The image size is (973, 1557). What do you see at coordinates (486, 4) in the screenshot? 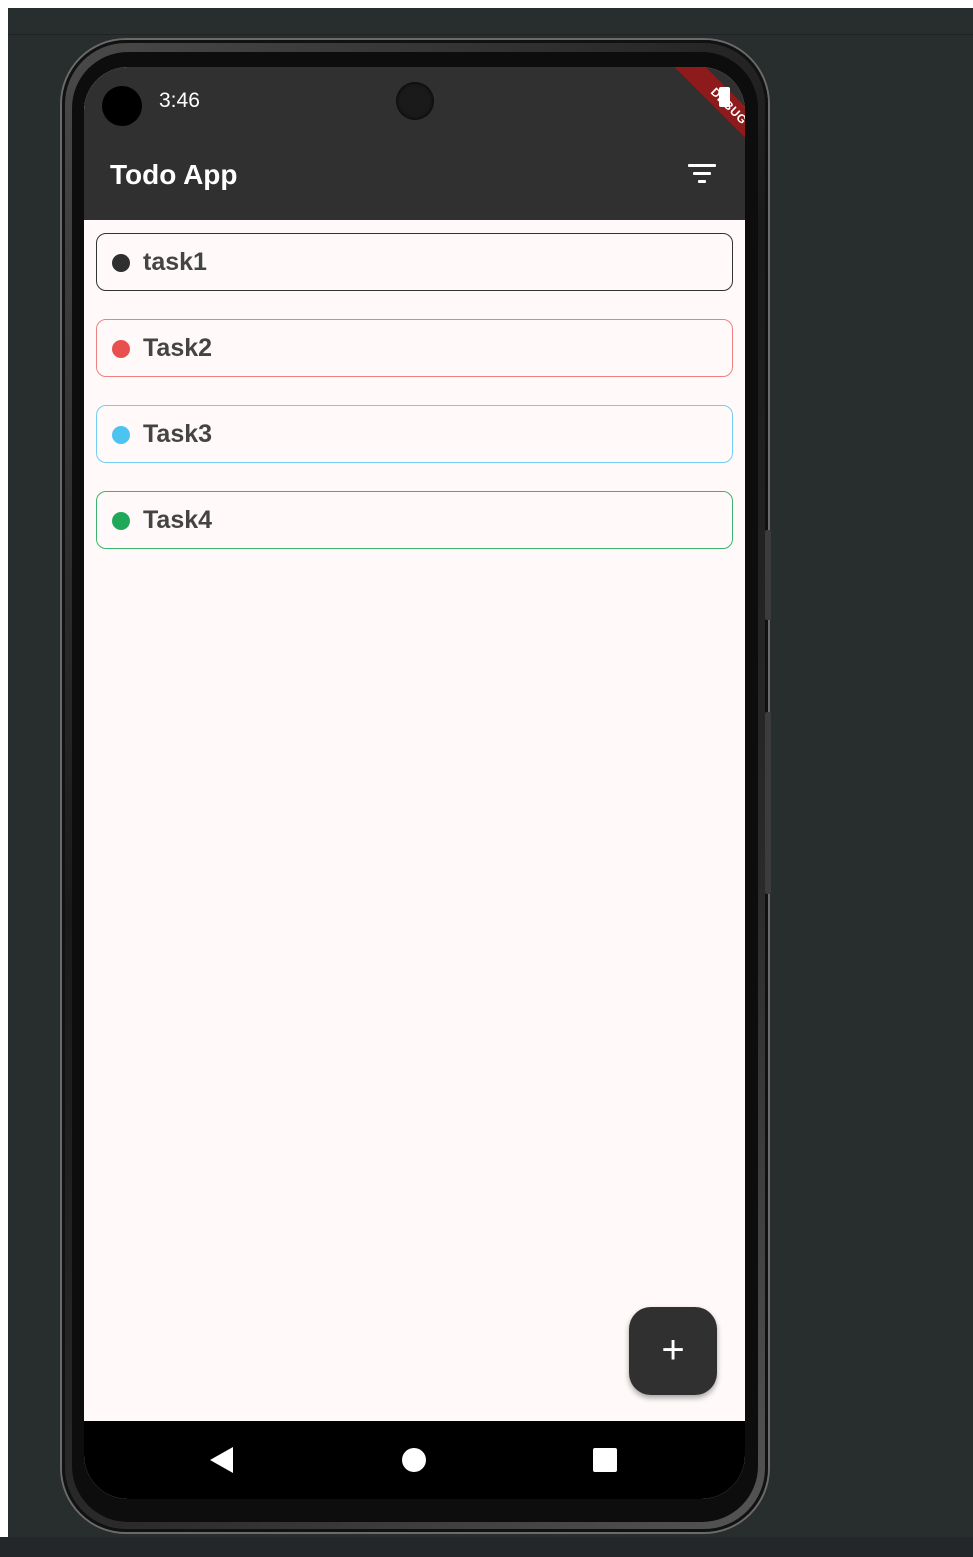
I see `window-top-edge` at bounding box center [486, 4].